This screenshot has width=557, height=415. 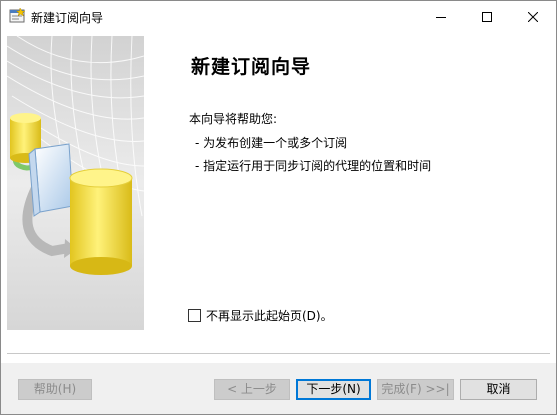 I want to click on minimize-button, so click(x=441, y=16).